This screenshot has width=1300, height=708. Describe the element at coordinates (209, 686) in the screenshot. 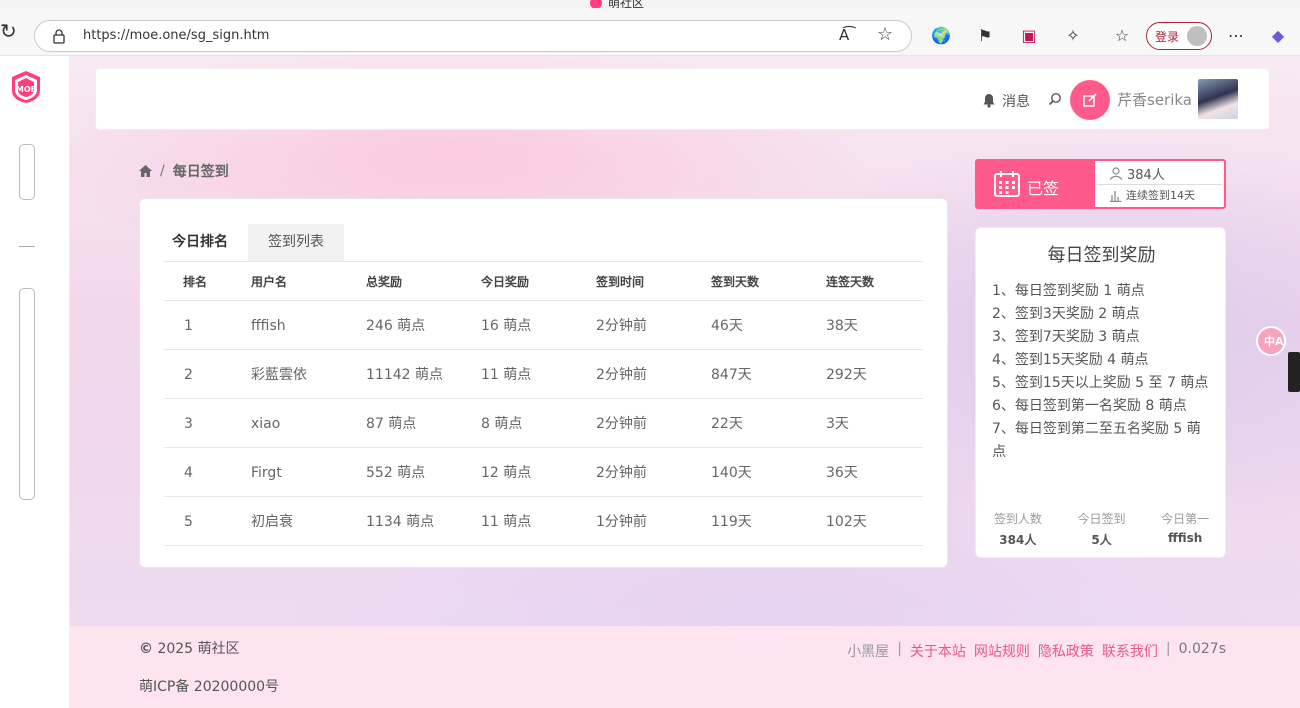

I see `icp-text: 萌ICP备 20200000号` at that location.